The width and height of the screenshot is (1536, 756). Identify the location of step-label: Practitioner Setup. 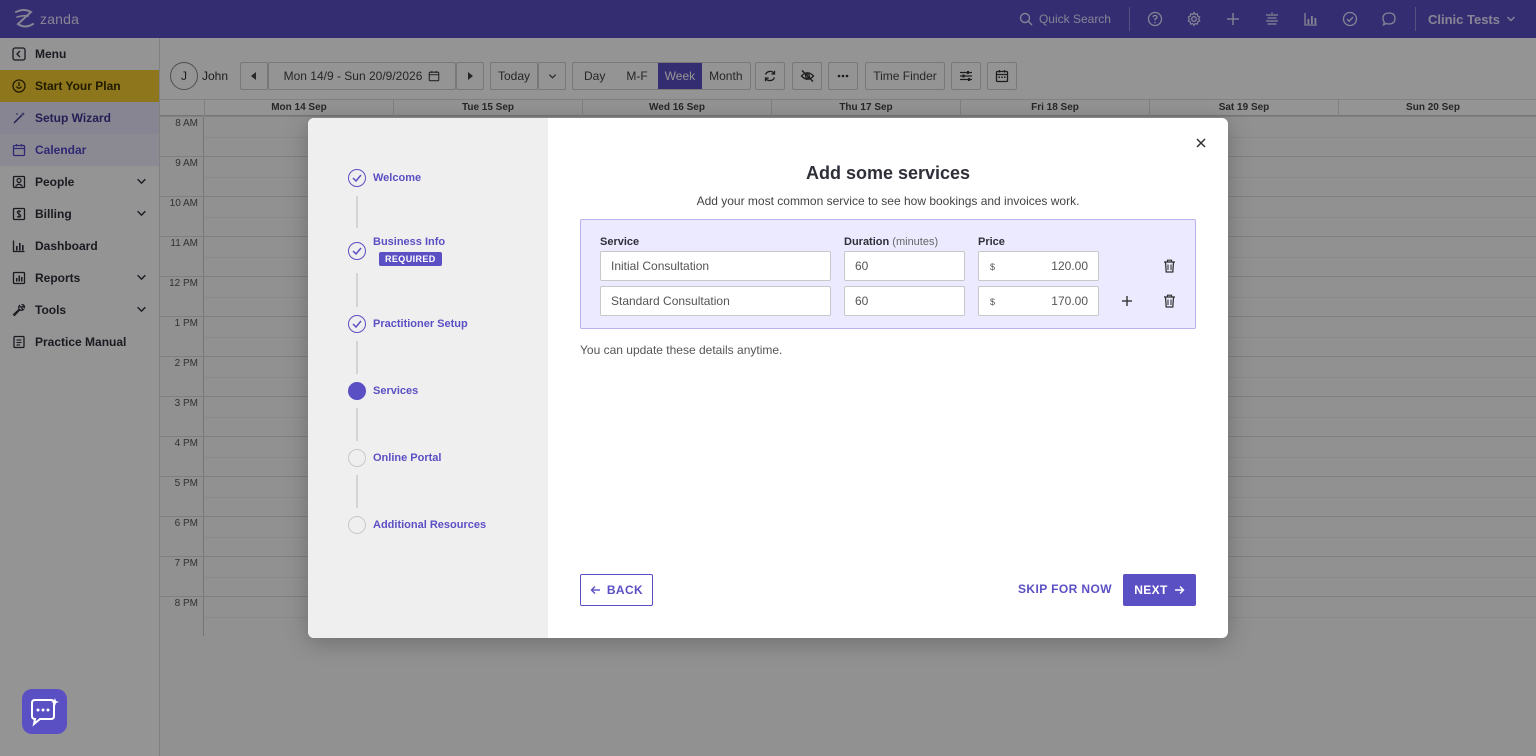
(420, 324).